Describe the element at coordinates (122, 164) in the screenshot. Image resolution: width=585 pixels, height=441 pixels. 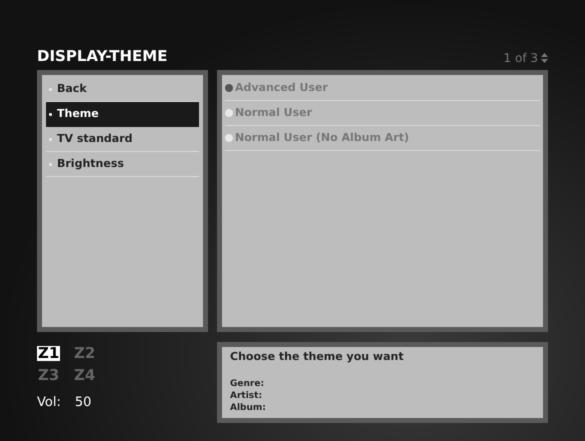
I see `menu-item: Brightness` at that location.